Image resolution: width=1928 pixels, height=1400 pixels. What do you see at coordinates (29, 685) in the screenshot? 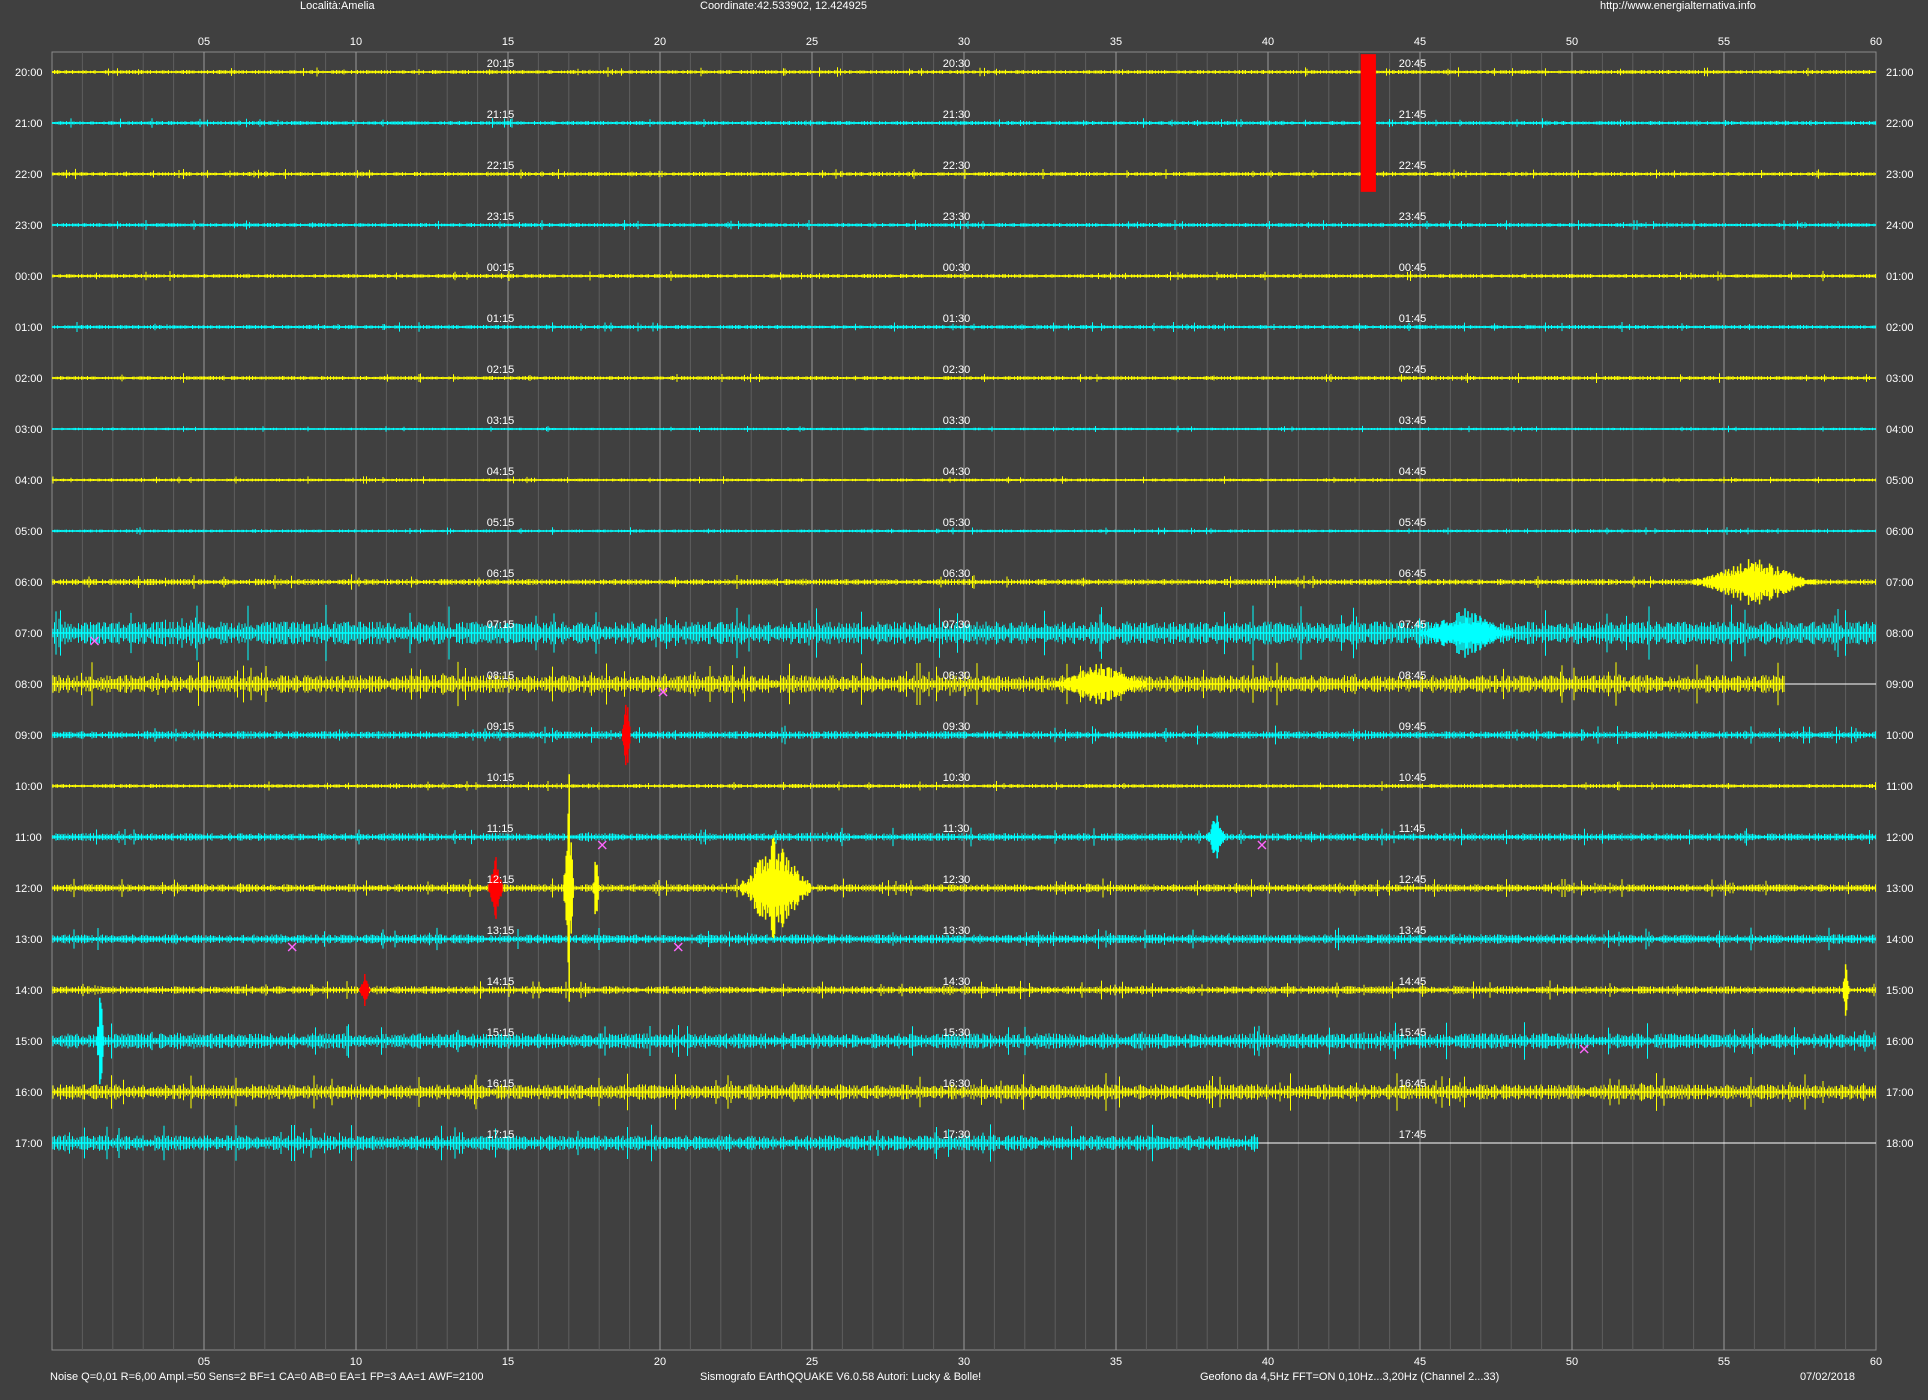
I see `row-time-left: 08:00` at bounding box center [29, 685].